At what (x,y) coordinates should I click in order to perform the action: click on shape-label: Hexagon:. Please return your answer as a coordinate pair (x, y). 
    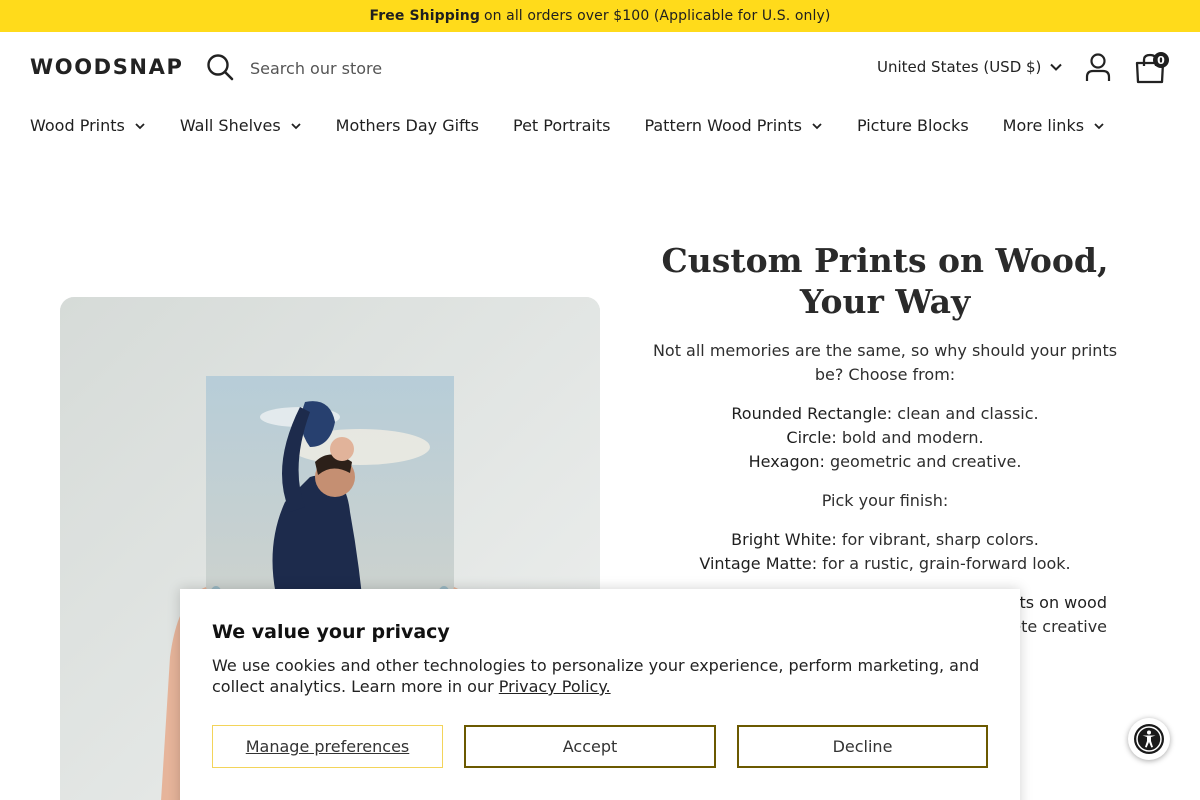
    Looking at the image, I should click on (786, 461).